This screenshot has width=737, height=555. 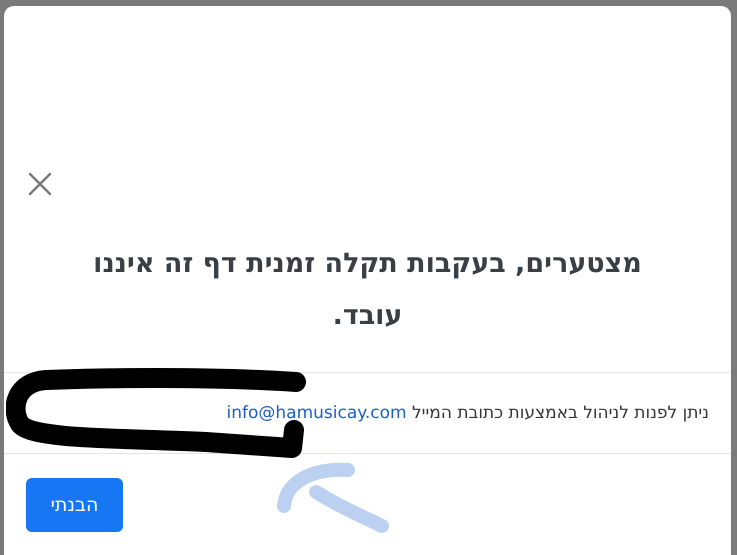 What do you see at coordinates (316, 413) in the screenshot?
I see `email-link: info@hamusicay.com` at bounding box center [316, 413].